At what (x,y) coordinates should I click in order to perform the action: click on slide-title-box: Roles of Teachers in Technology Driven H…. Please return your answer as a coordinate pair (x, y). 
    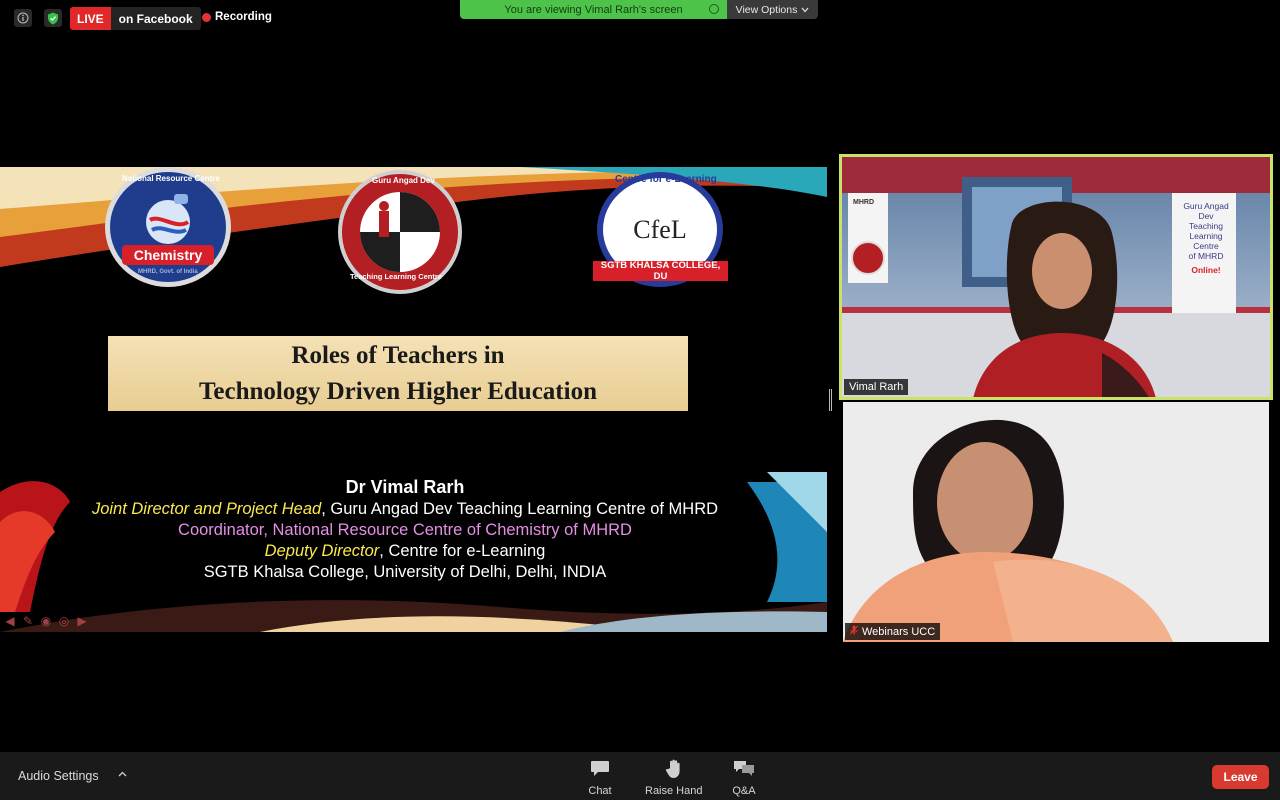
    Looking at the image, I should click on (398, 373).